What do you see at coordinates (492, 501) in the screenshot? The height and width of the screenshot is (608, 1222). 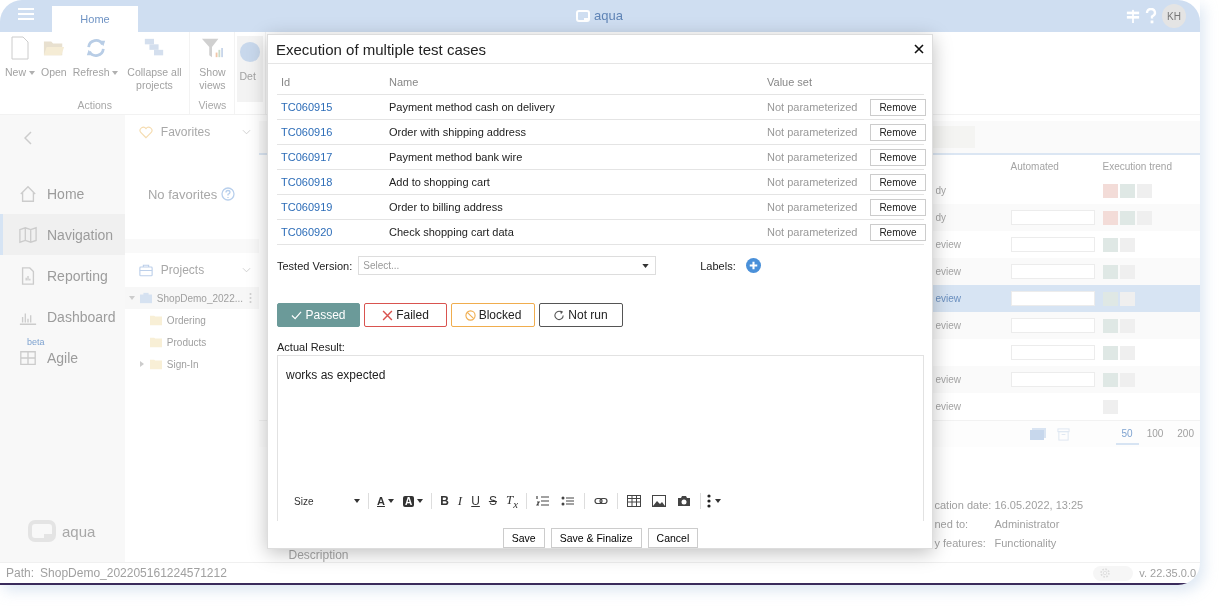 I see `strikethrough-button: S` at bounding box center [492, 501].